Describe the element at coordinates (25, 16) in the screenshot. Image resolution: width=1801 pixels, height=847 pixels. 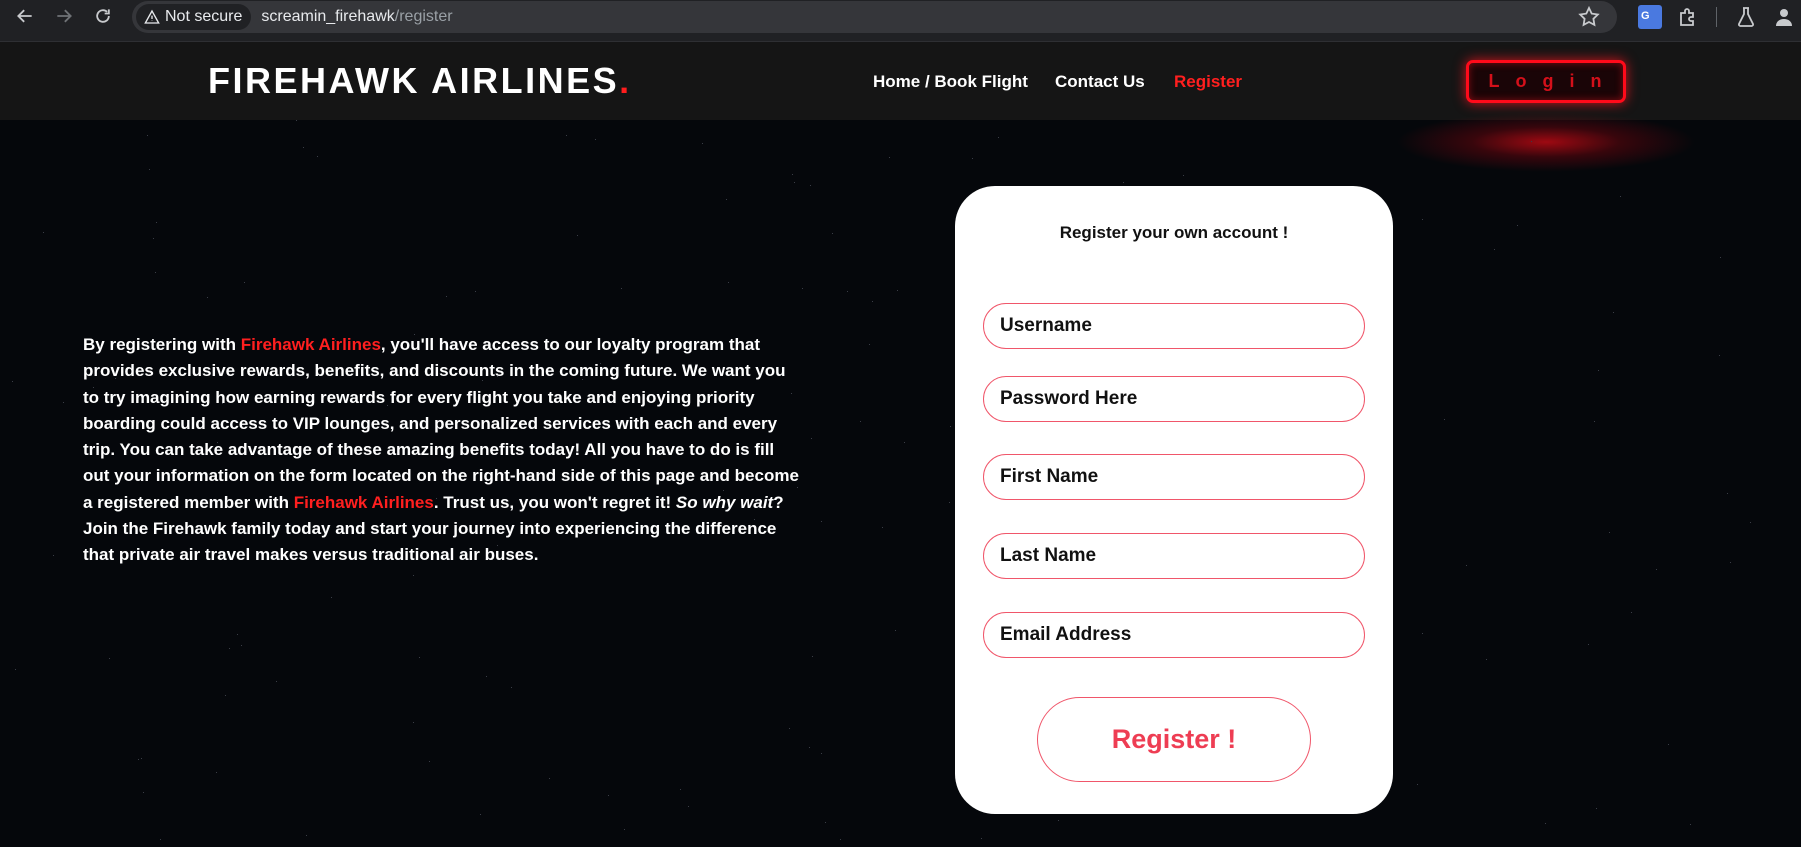
I see `back-arrow-icon` at that location.